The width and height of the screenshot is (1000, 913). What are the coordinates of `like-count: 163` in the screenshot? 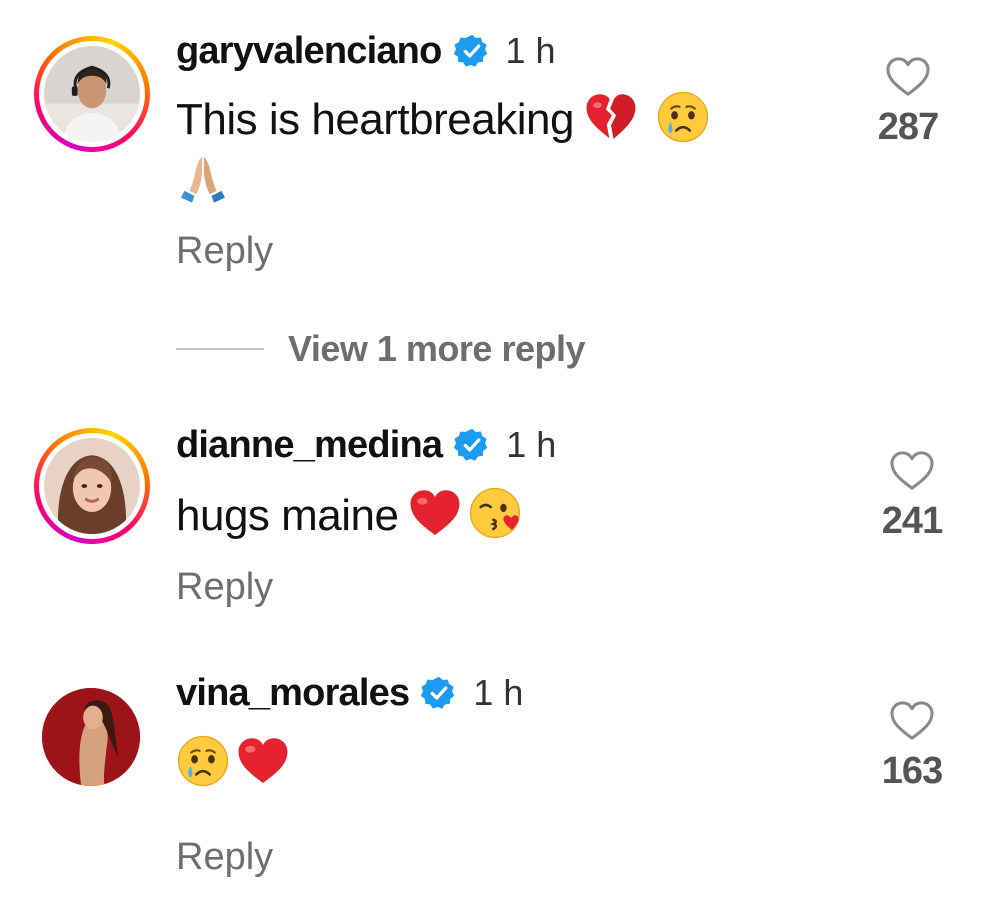 It's located at (912, 771).